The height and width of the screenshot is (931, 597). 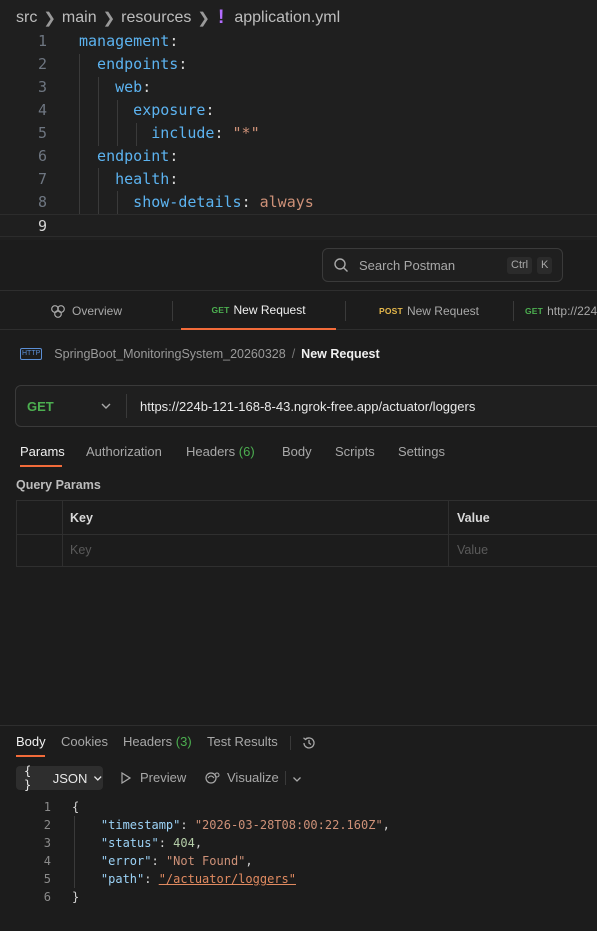 I want to click on tab-authorization: Authorization, so click(x=124, y=451).